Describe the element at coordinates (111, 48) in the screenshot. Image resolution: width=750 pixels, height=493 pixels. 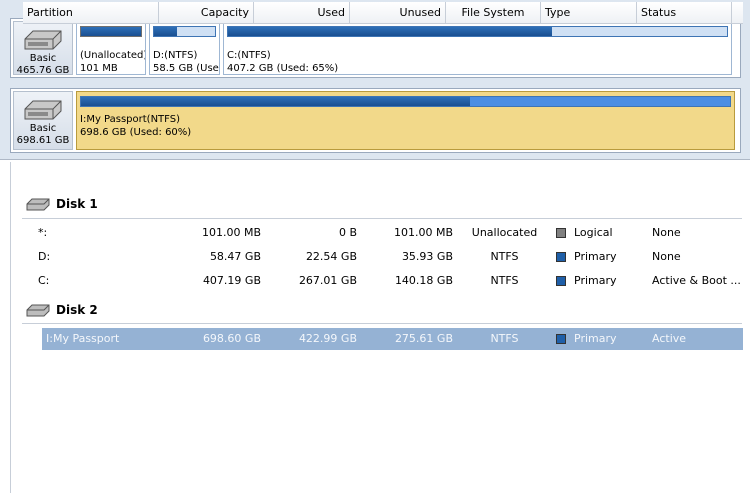
I see `partition-block-unallocated: (Unallocated) 101 MB` at that location.